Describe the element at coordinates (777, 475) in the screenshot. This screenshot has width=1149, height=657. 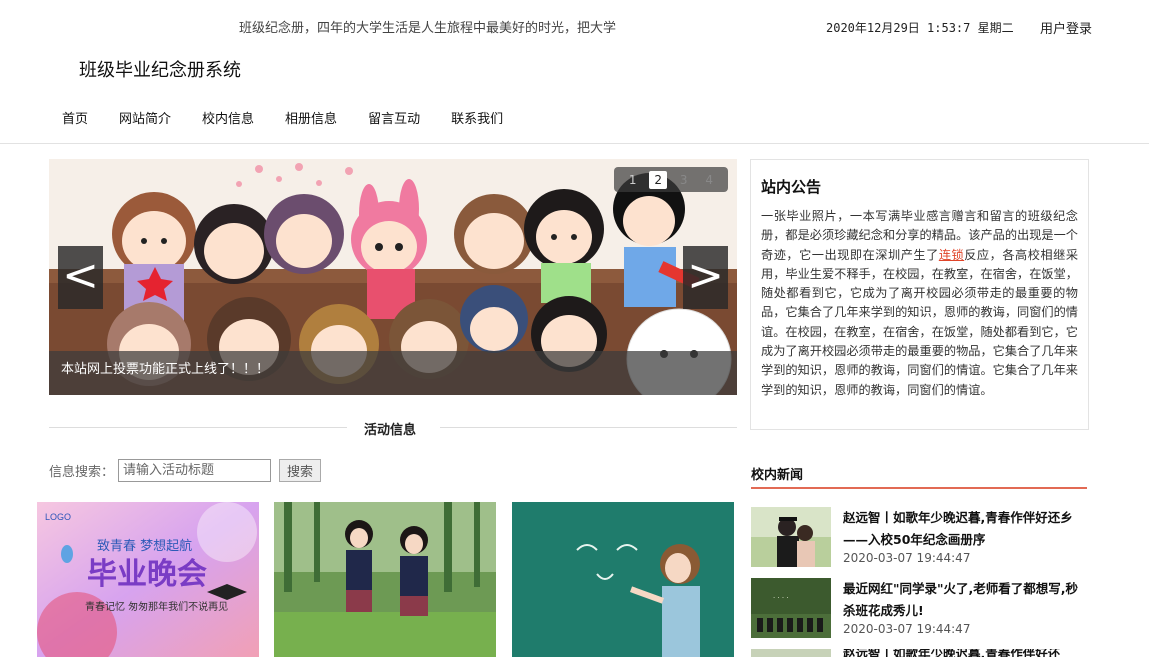
I see `news-title: 校内新闻` at that location.